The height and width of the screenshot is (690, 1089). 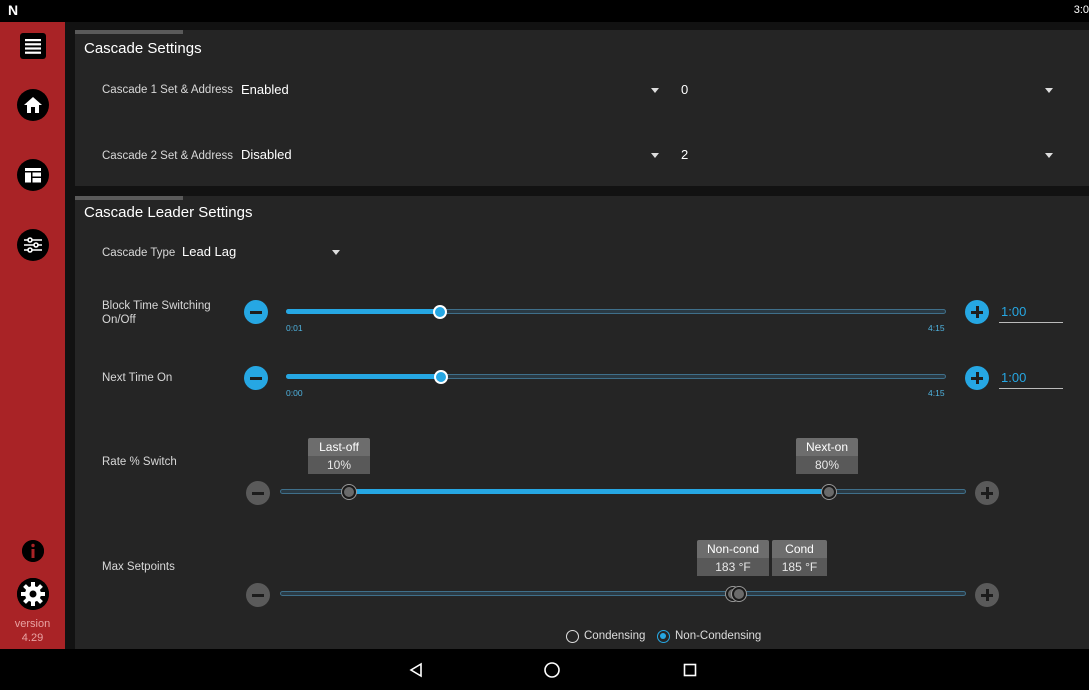 I want to click on slider-min-label: 0:01, so click(x=294, y=328).